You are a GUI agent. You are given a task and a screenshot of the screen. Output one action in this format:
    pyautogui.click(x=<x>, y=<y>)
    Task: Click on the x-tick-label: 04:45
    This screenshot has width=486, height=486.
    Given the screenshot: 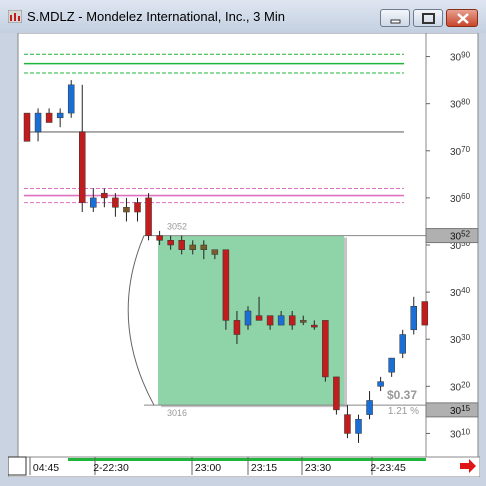 What is the action you would take?
    pyautogui.click(x=46, y=468)
    